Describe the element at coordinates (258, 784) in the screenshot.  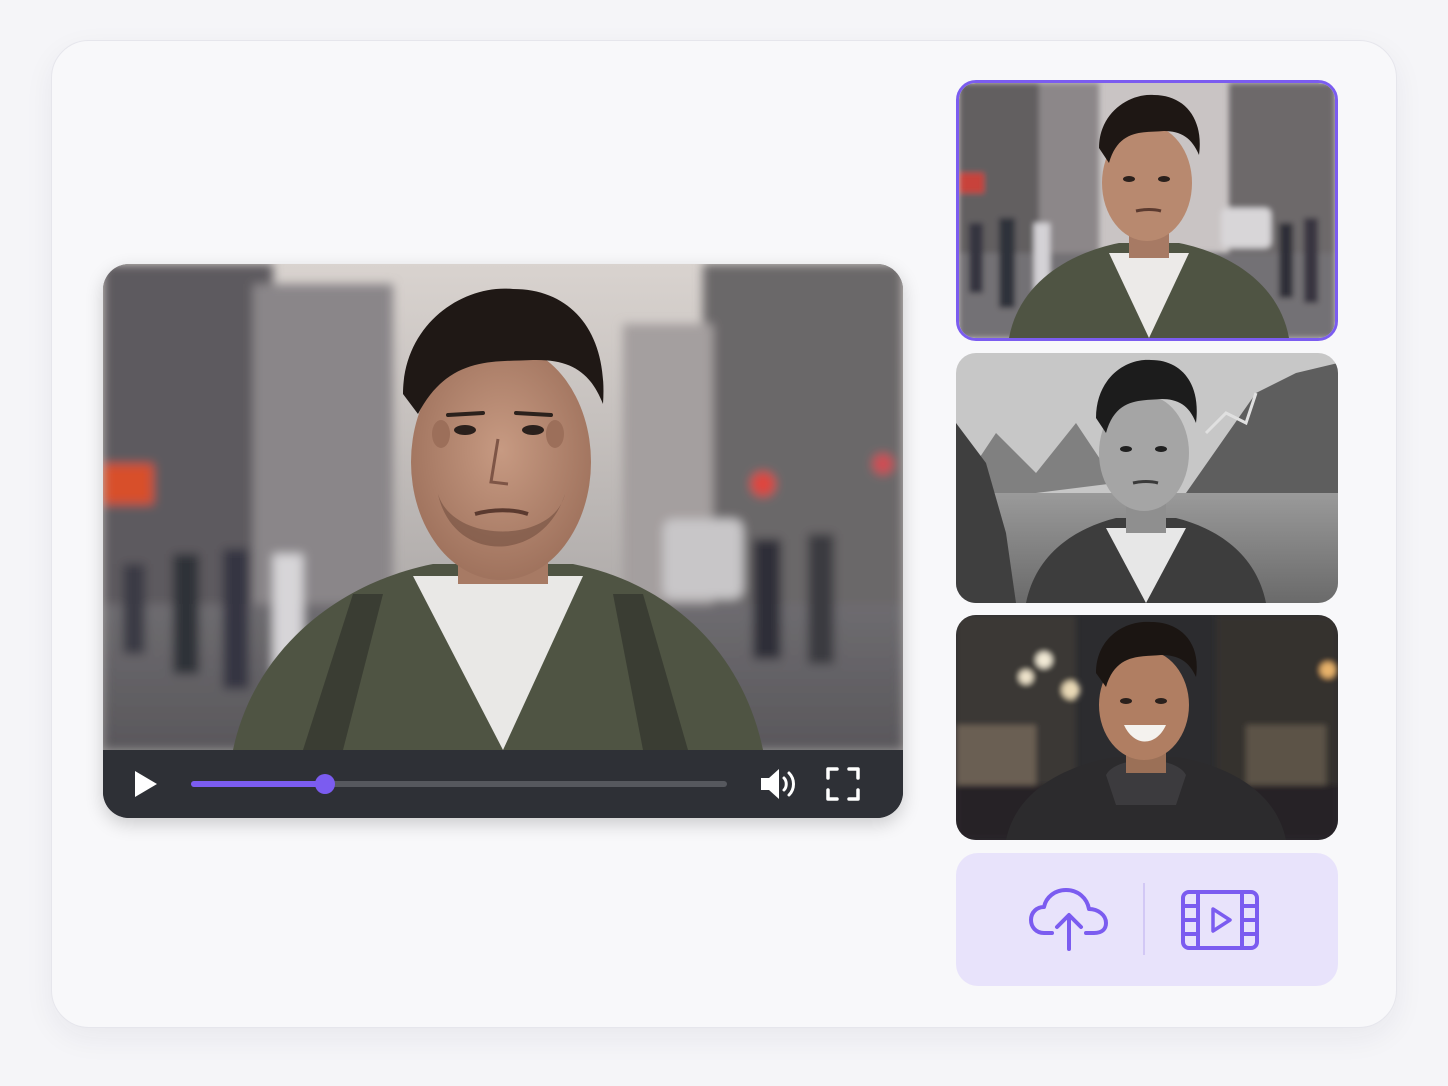
I see `seek-progress` at that location.